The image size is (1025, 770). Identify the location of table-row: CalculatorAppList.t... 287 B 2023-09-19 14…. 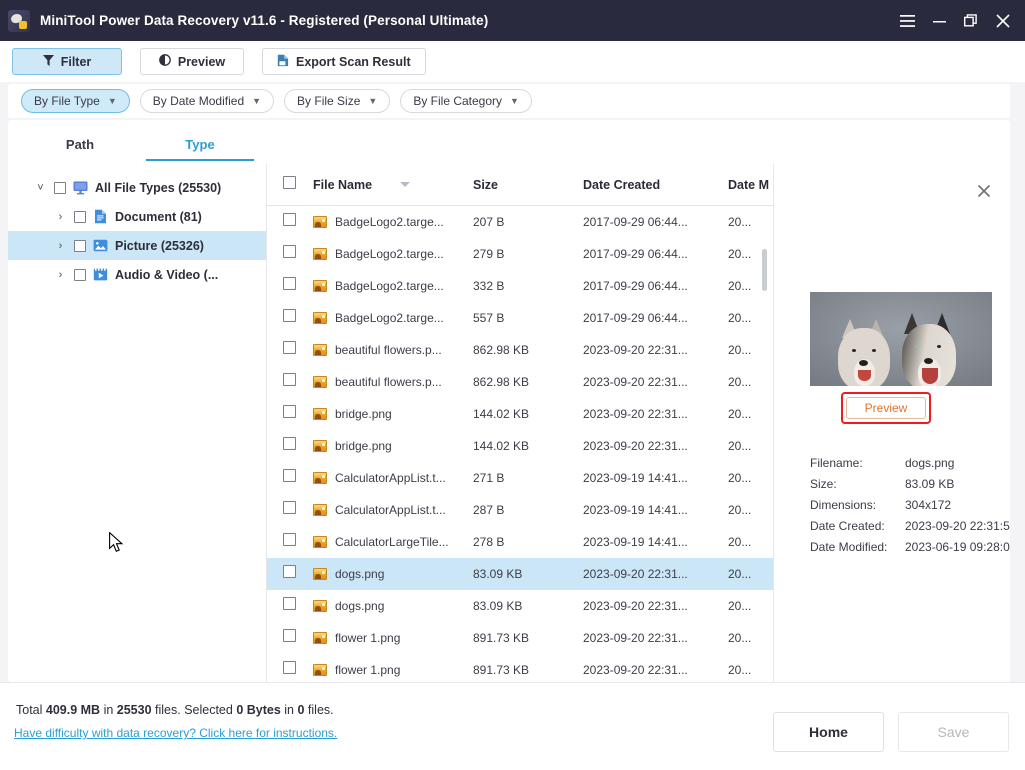
(520, 510).